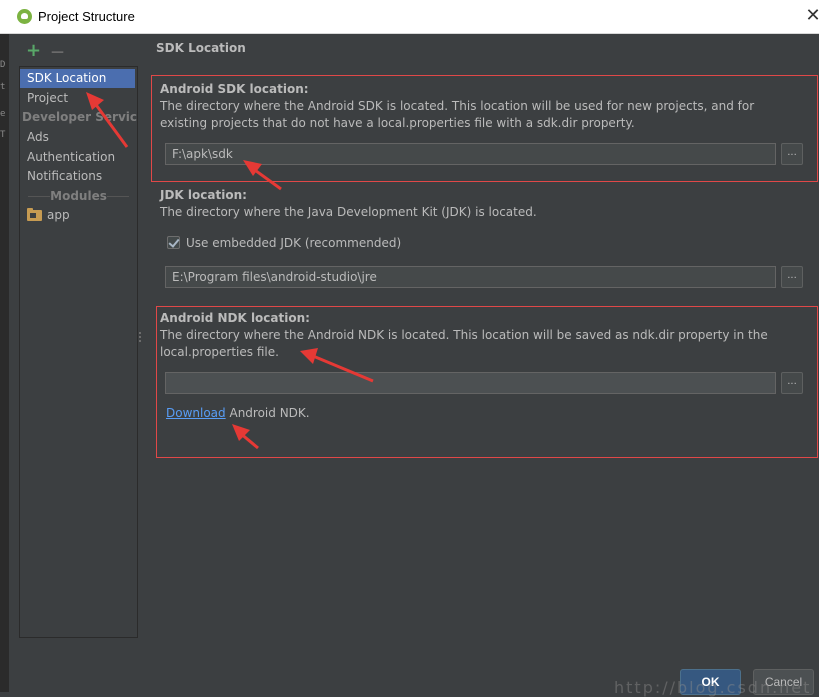 The height and width of the screenshot is (697, 819). What do you see at coordinates (201, 48) in the screenshot?
I see `page-title: SDK Location` at bounding box center [201, 48].